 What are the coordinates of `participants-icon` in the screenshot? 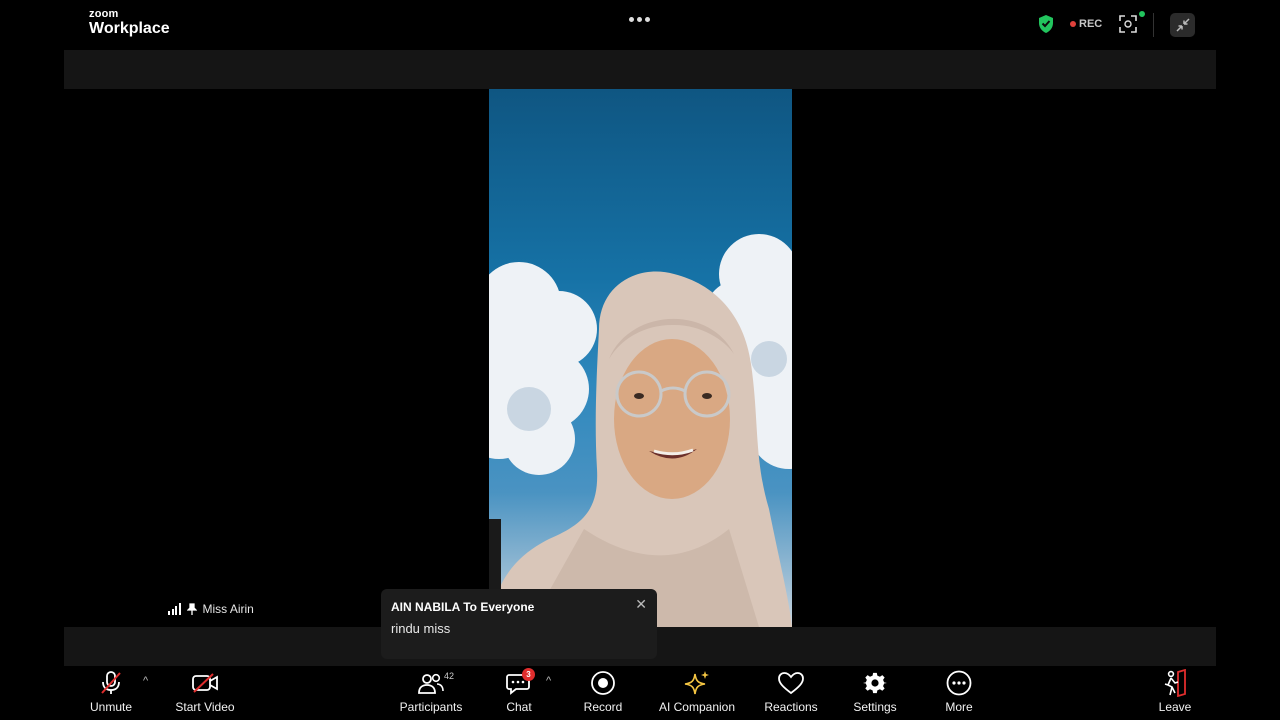 It's located at (431, 683).